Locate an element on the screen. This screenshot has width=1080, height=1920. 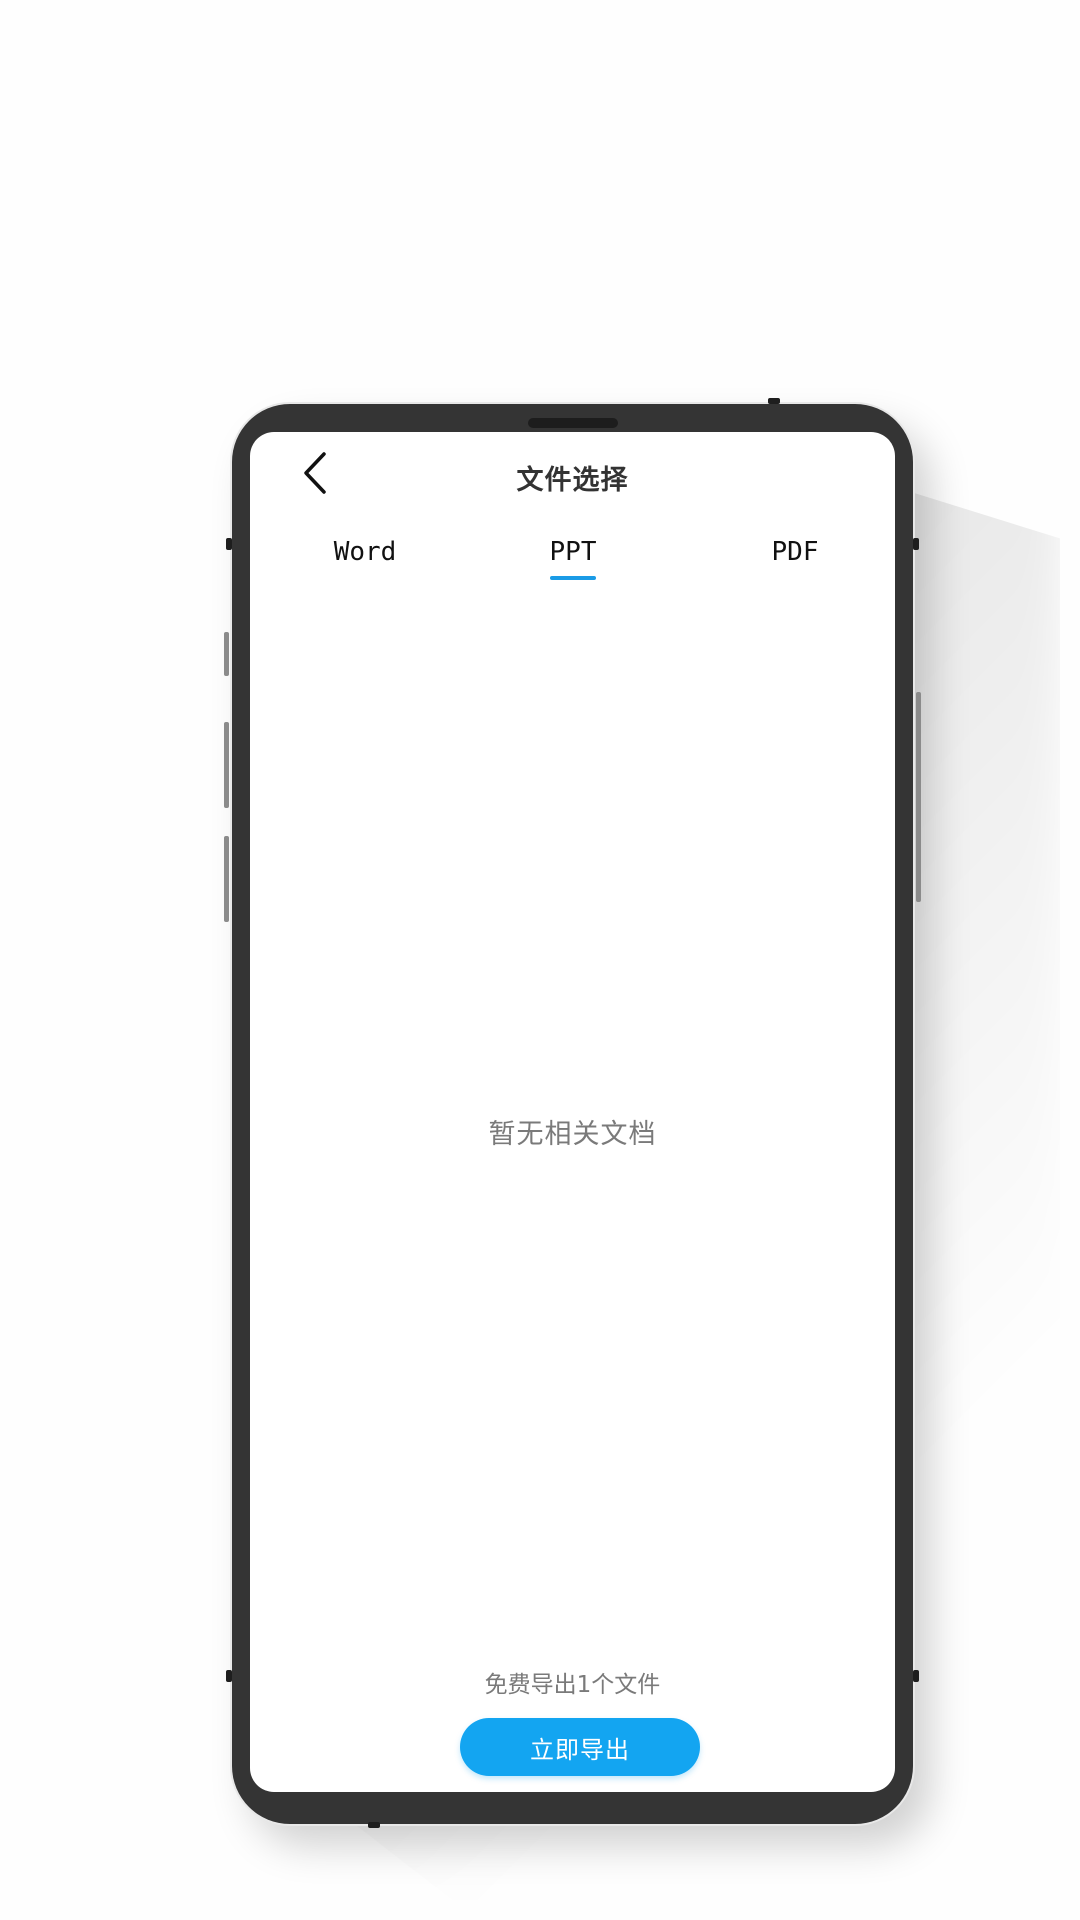
top-bar: 文件选择 is located at coordinates (572, 477).